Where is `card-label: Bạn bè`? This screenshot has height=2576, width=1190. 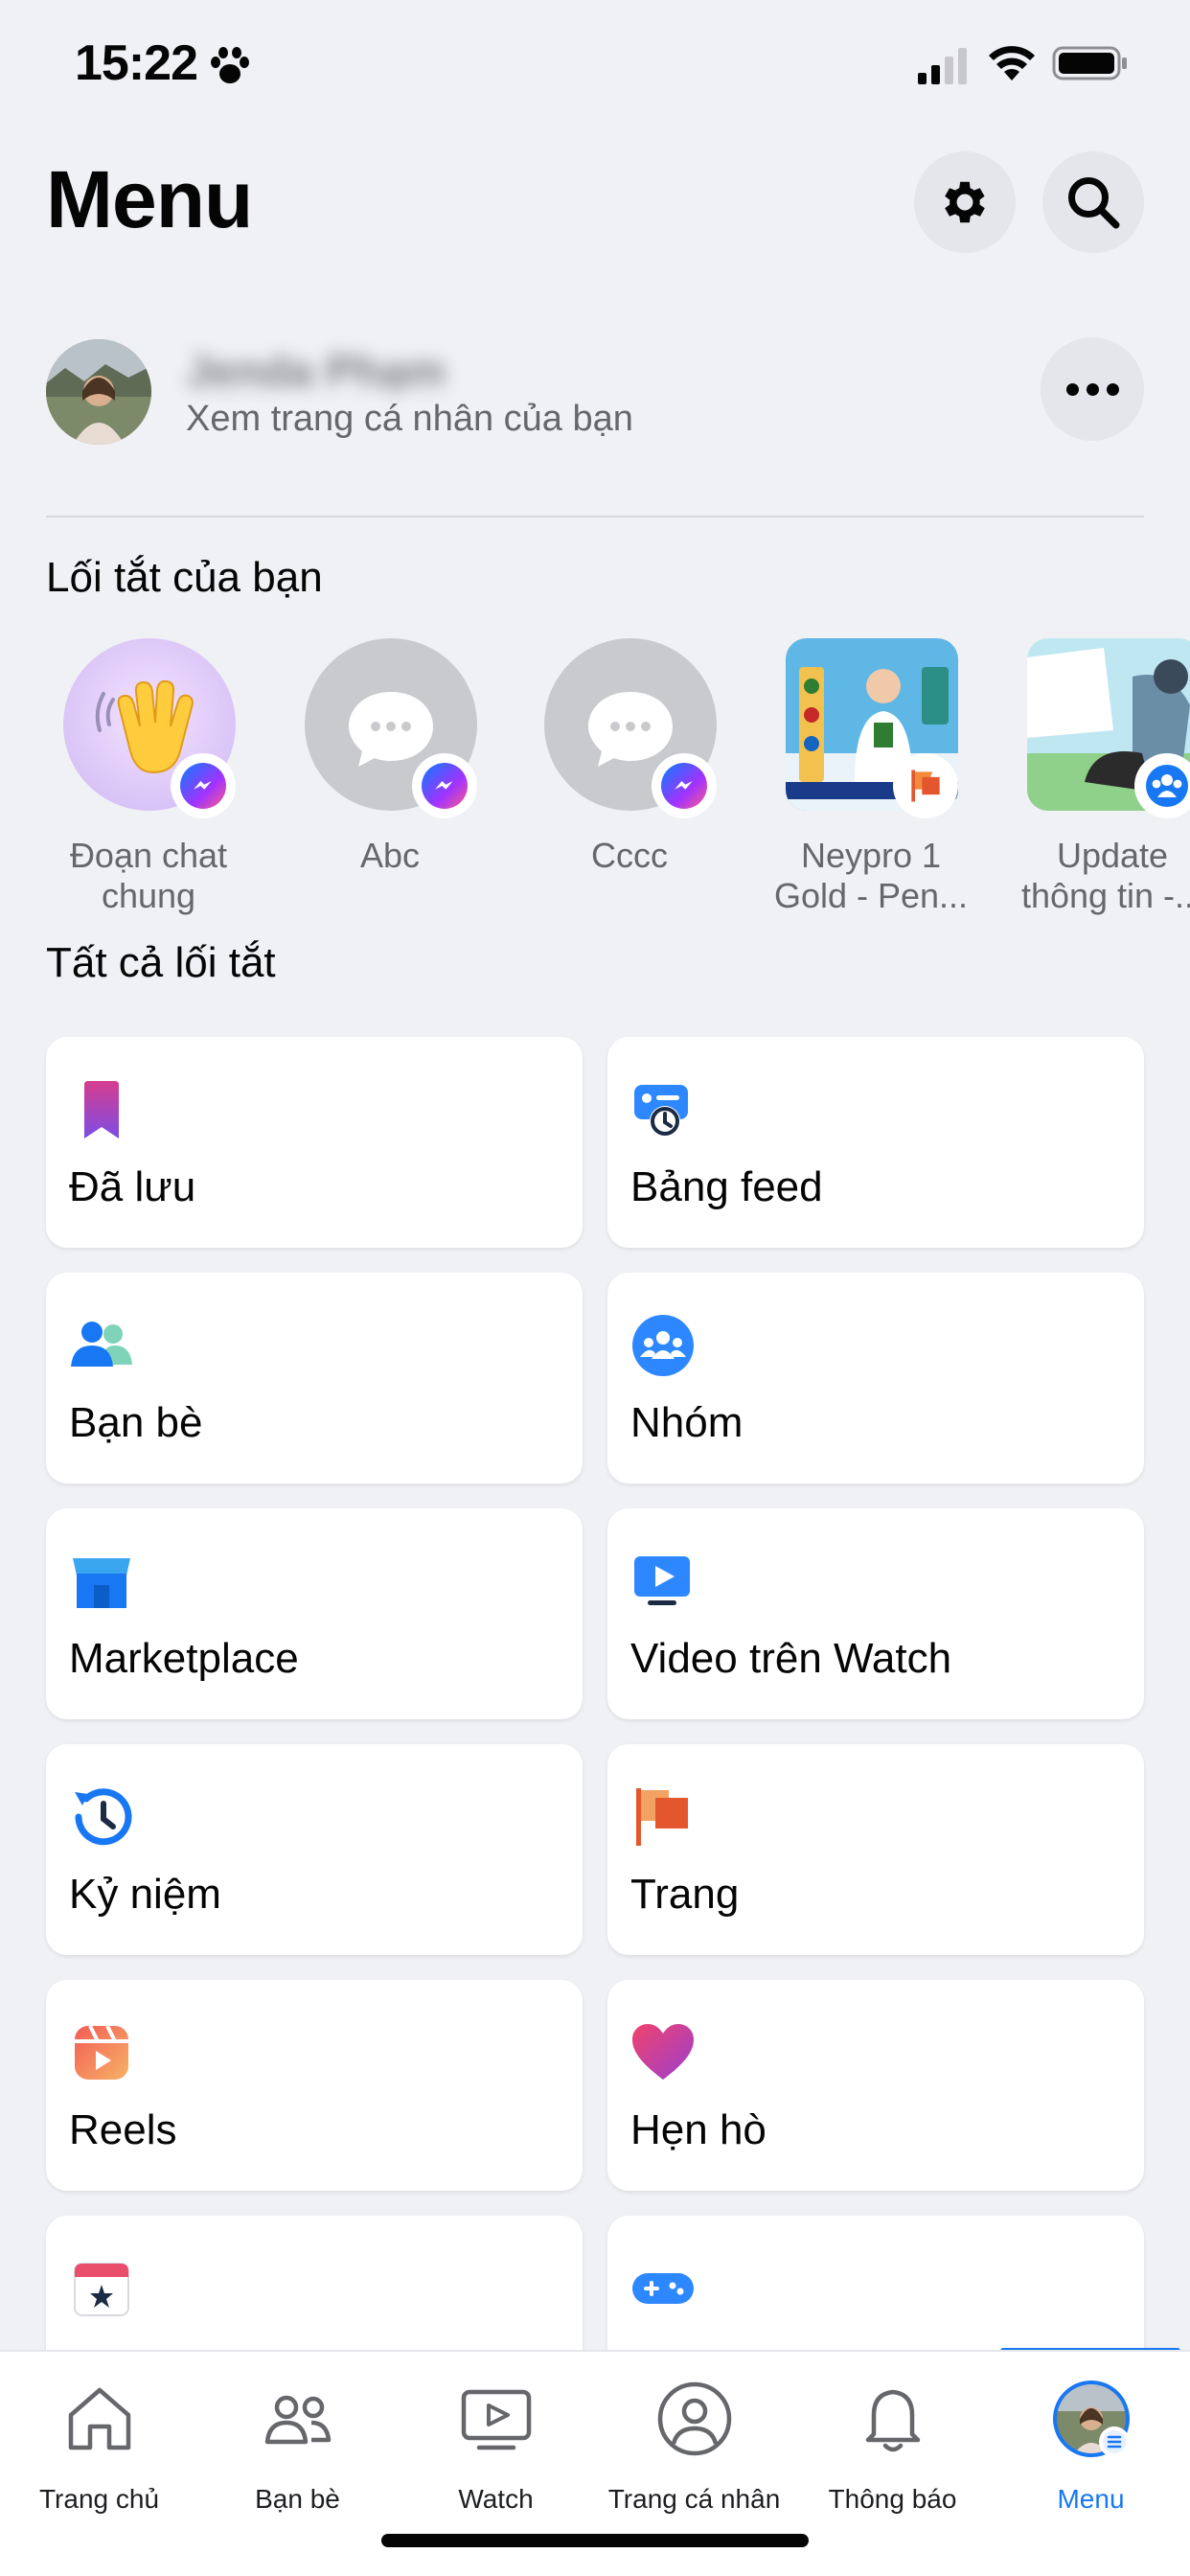
card-label: Bạn bè is located at coordinates (136, 1422).